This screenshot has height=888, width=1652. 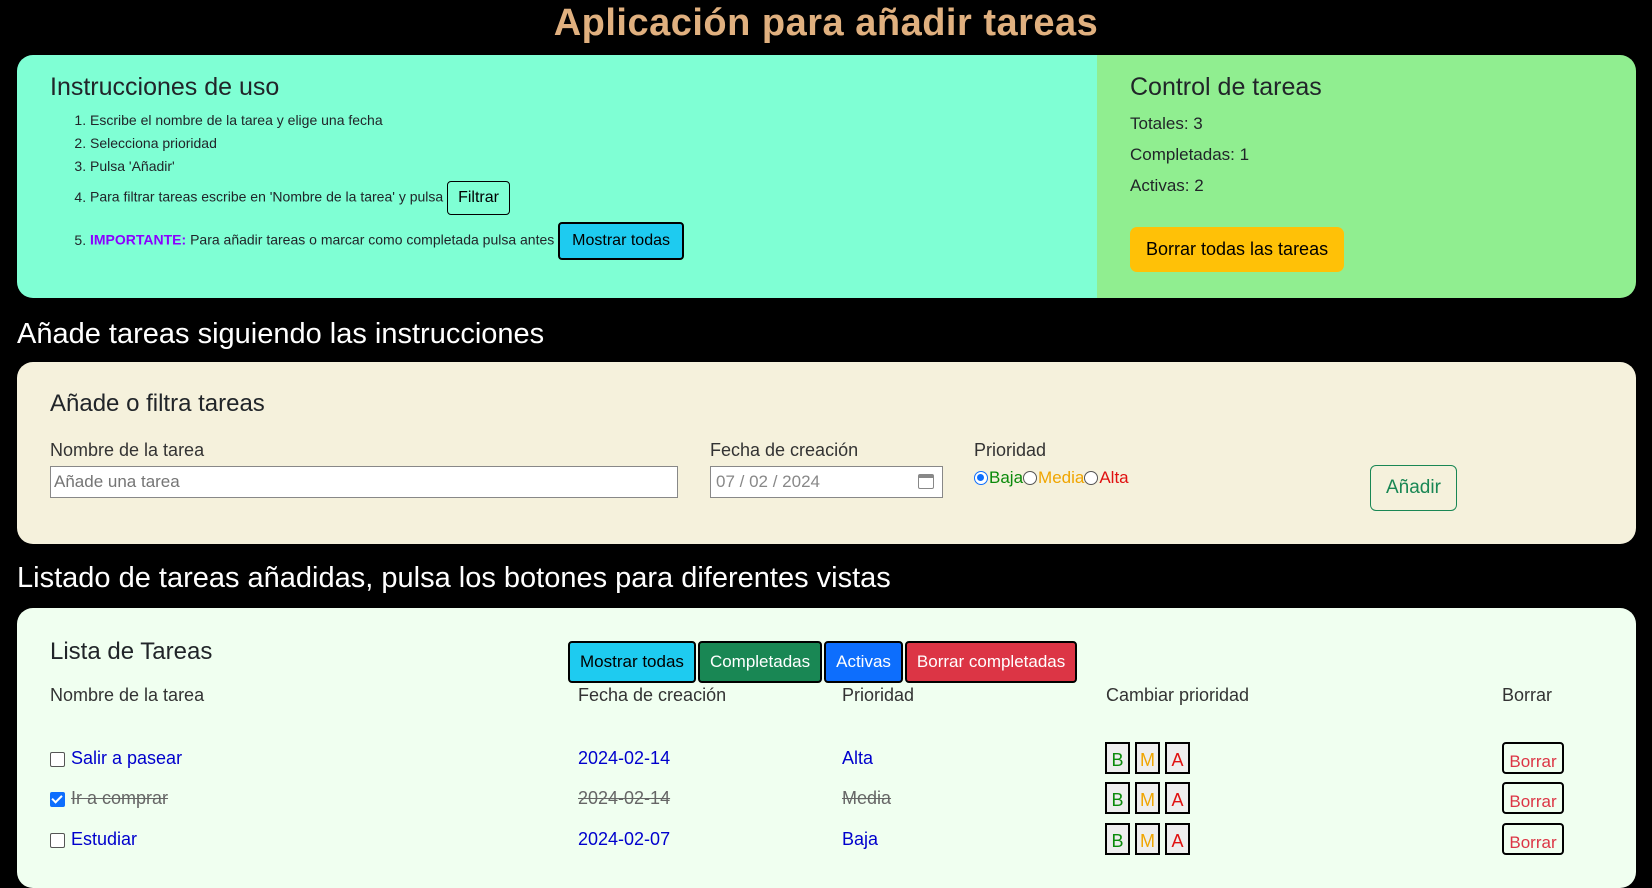 I want to click on task-priority: Media, so click(x=867, y=798).